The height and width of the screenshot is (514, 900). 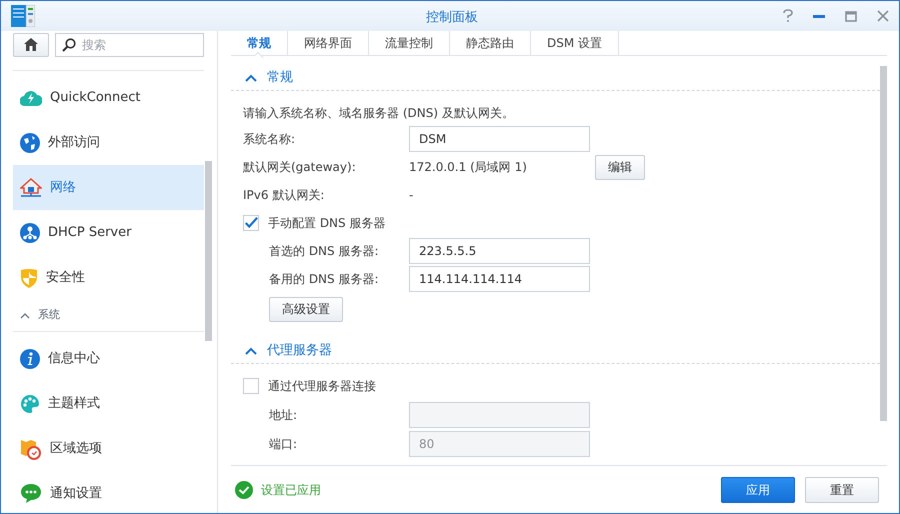 What do you see at coordinates (283, 444) in the screenshot?
I see `field-label: 端口:` at bounding box center [283, 444].